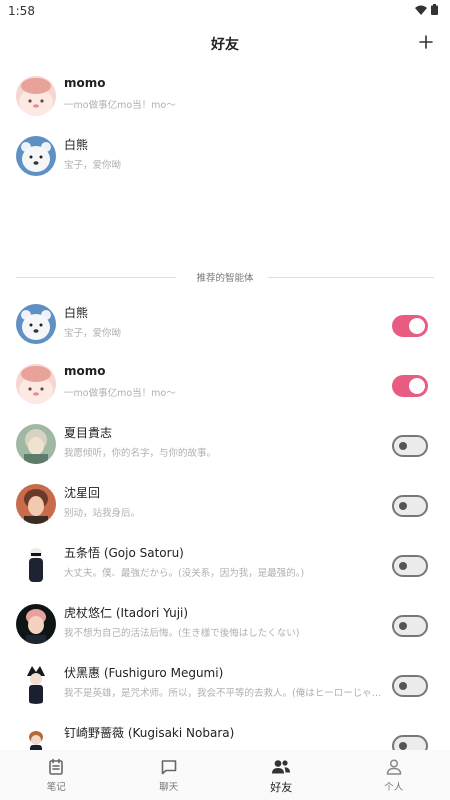 The image size is (450, 800). What do you see at coordinates (393, 767) in the screenshot?
I see `person-icon` at bounding box center [393, 767].